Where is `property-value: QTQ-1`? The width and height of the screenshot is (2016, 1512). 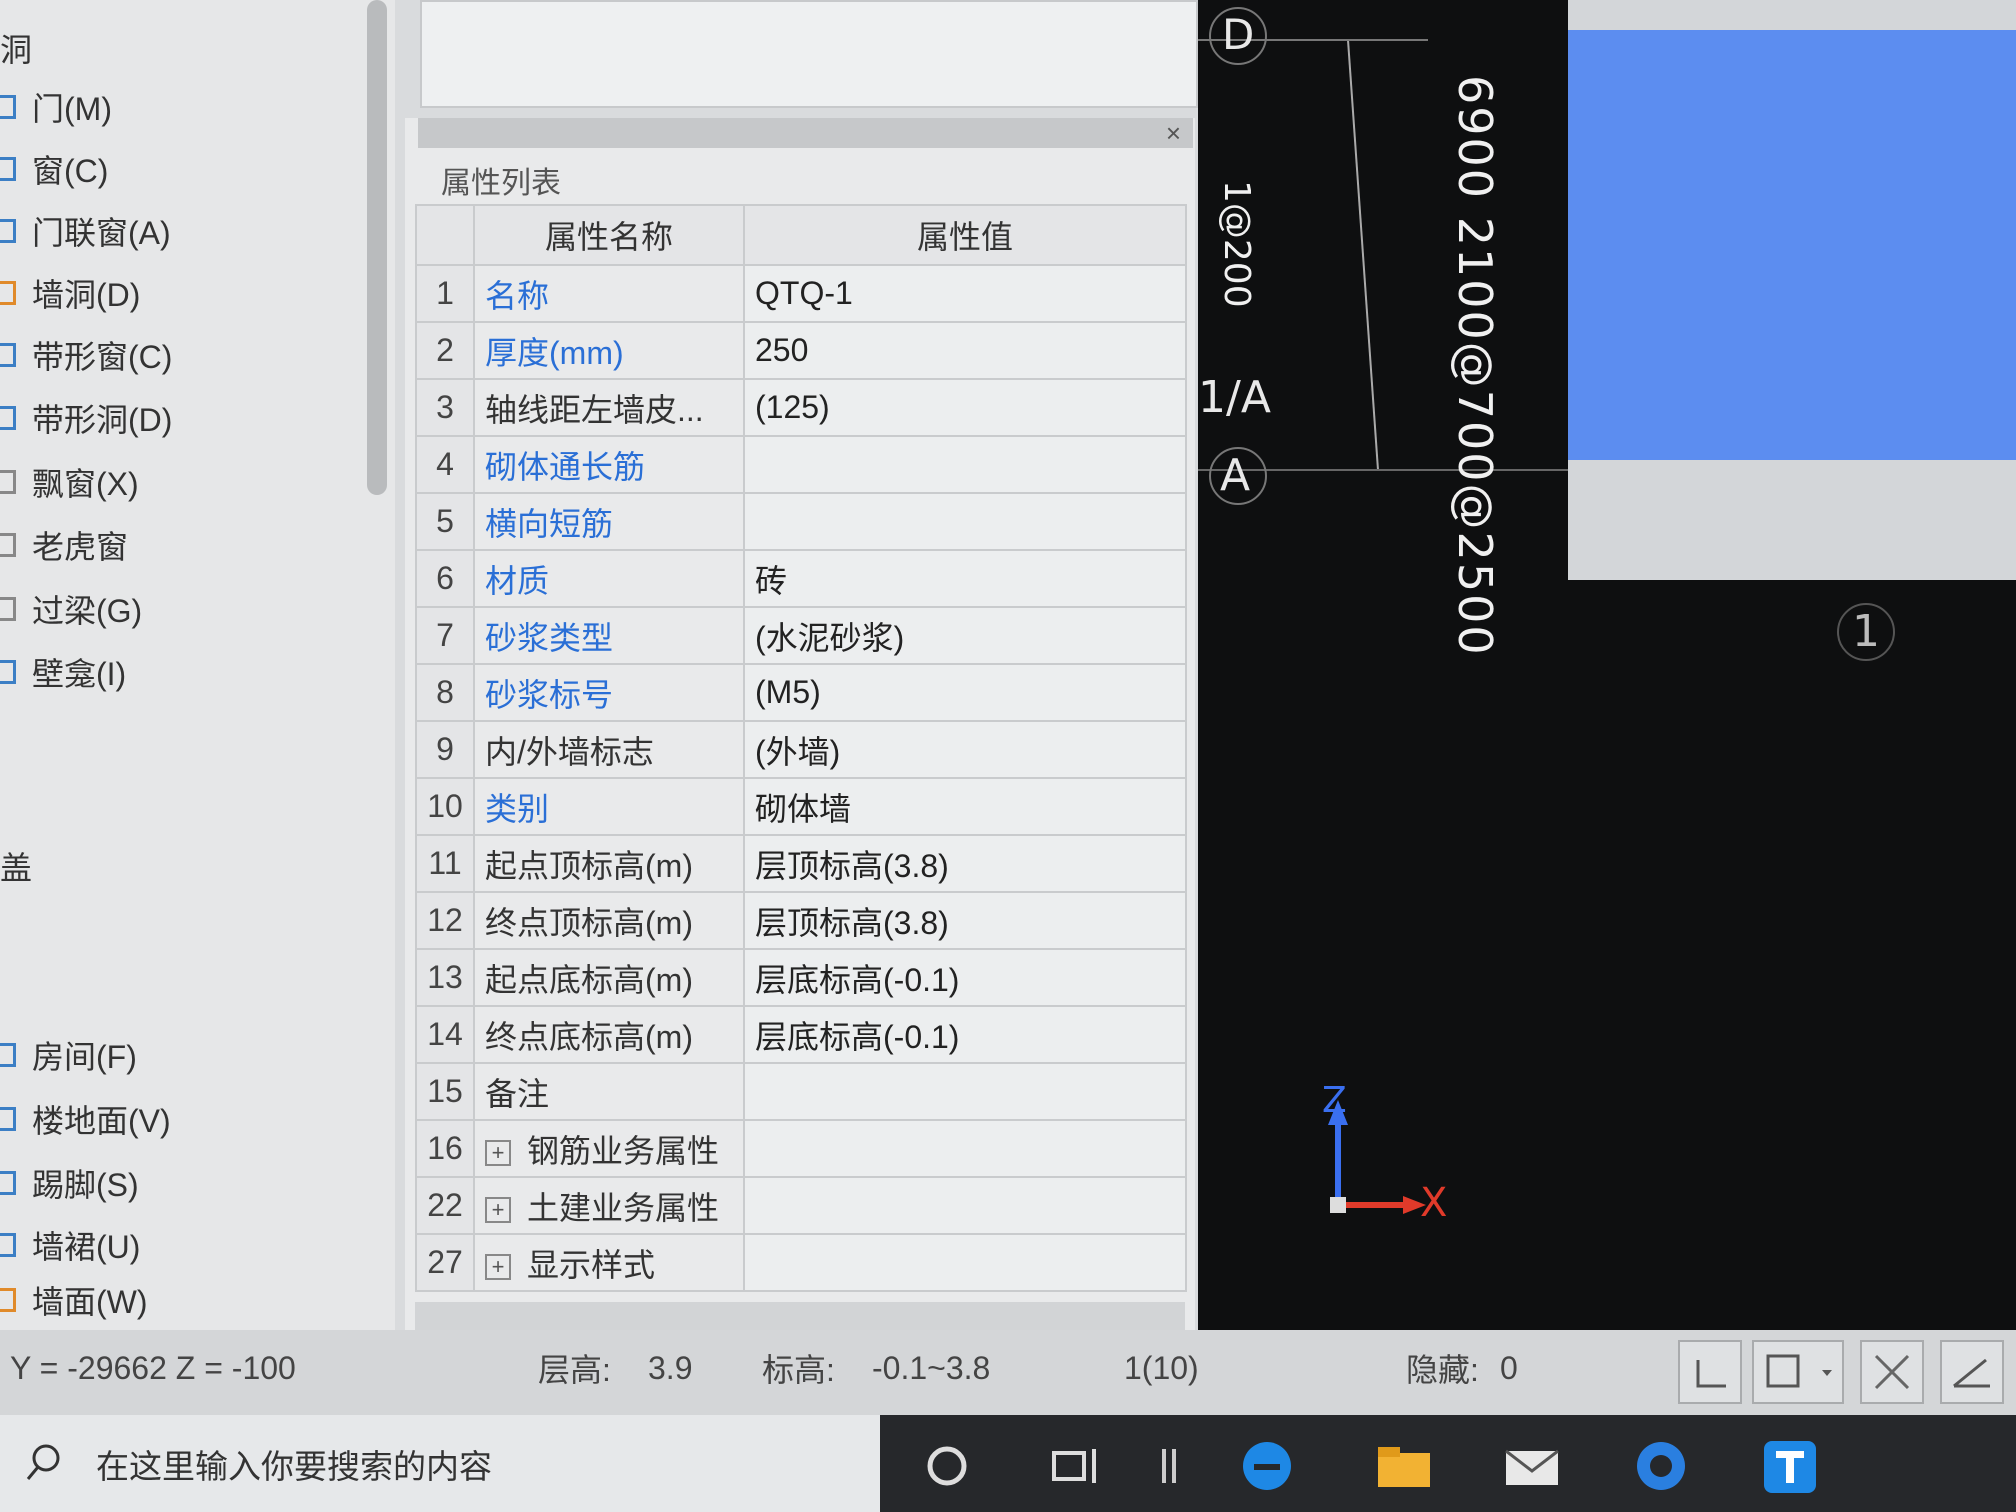
property-value: QTQ-1 is located at coordinates (965, 293).